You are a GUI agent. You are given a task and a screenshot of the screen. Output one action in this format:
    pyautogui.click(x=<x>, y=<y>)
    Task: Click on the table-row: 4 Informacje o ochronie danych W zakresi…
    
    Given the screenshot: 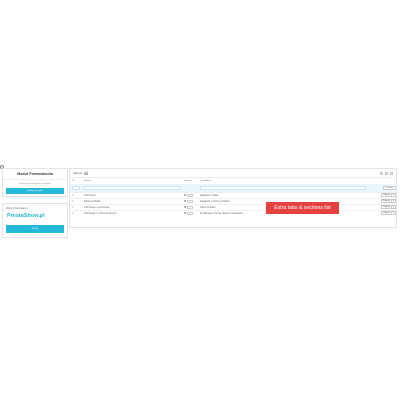 What is the action you would take?
    pyautogui.click(x=234, y=212)
    